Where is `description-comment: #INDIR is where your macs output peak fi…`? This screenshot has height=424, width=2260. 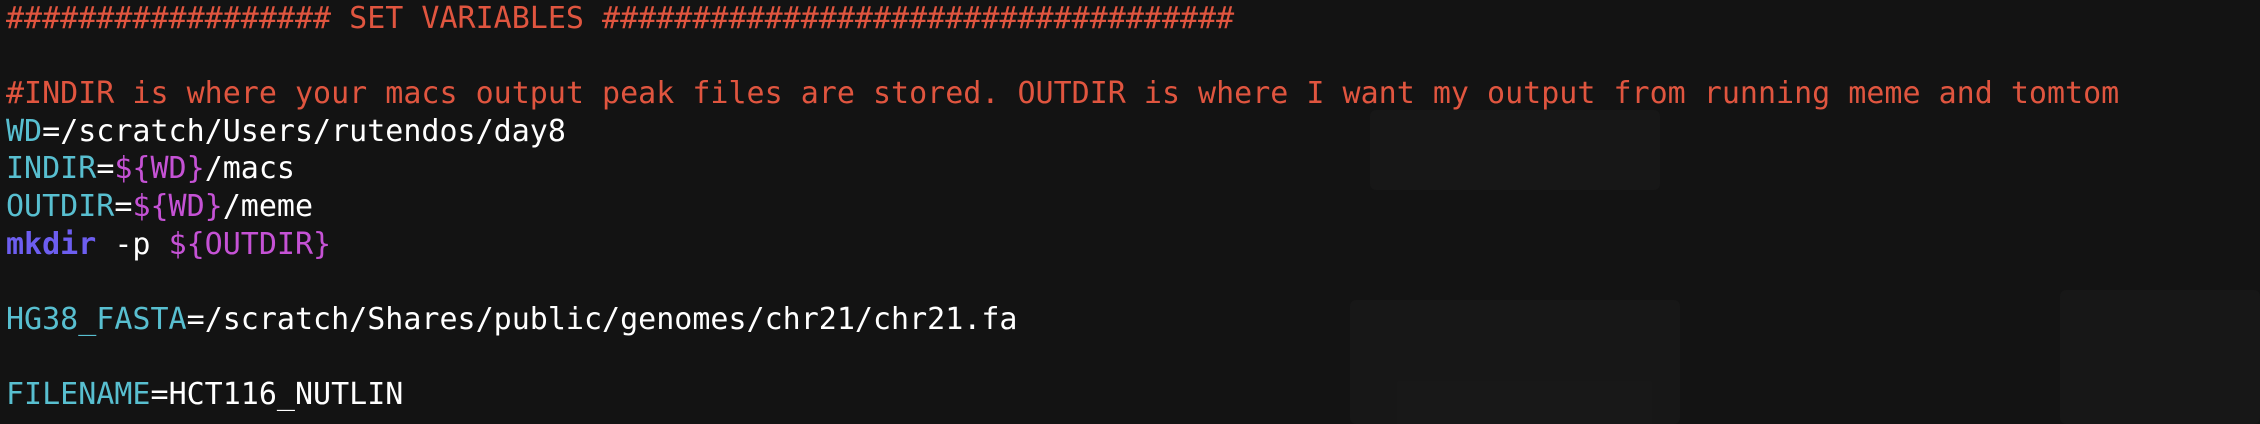 description-comment: #INDIR is where your macs output peak fi… is located at coordinates (1063, 94).